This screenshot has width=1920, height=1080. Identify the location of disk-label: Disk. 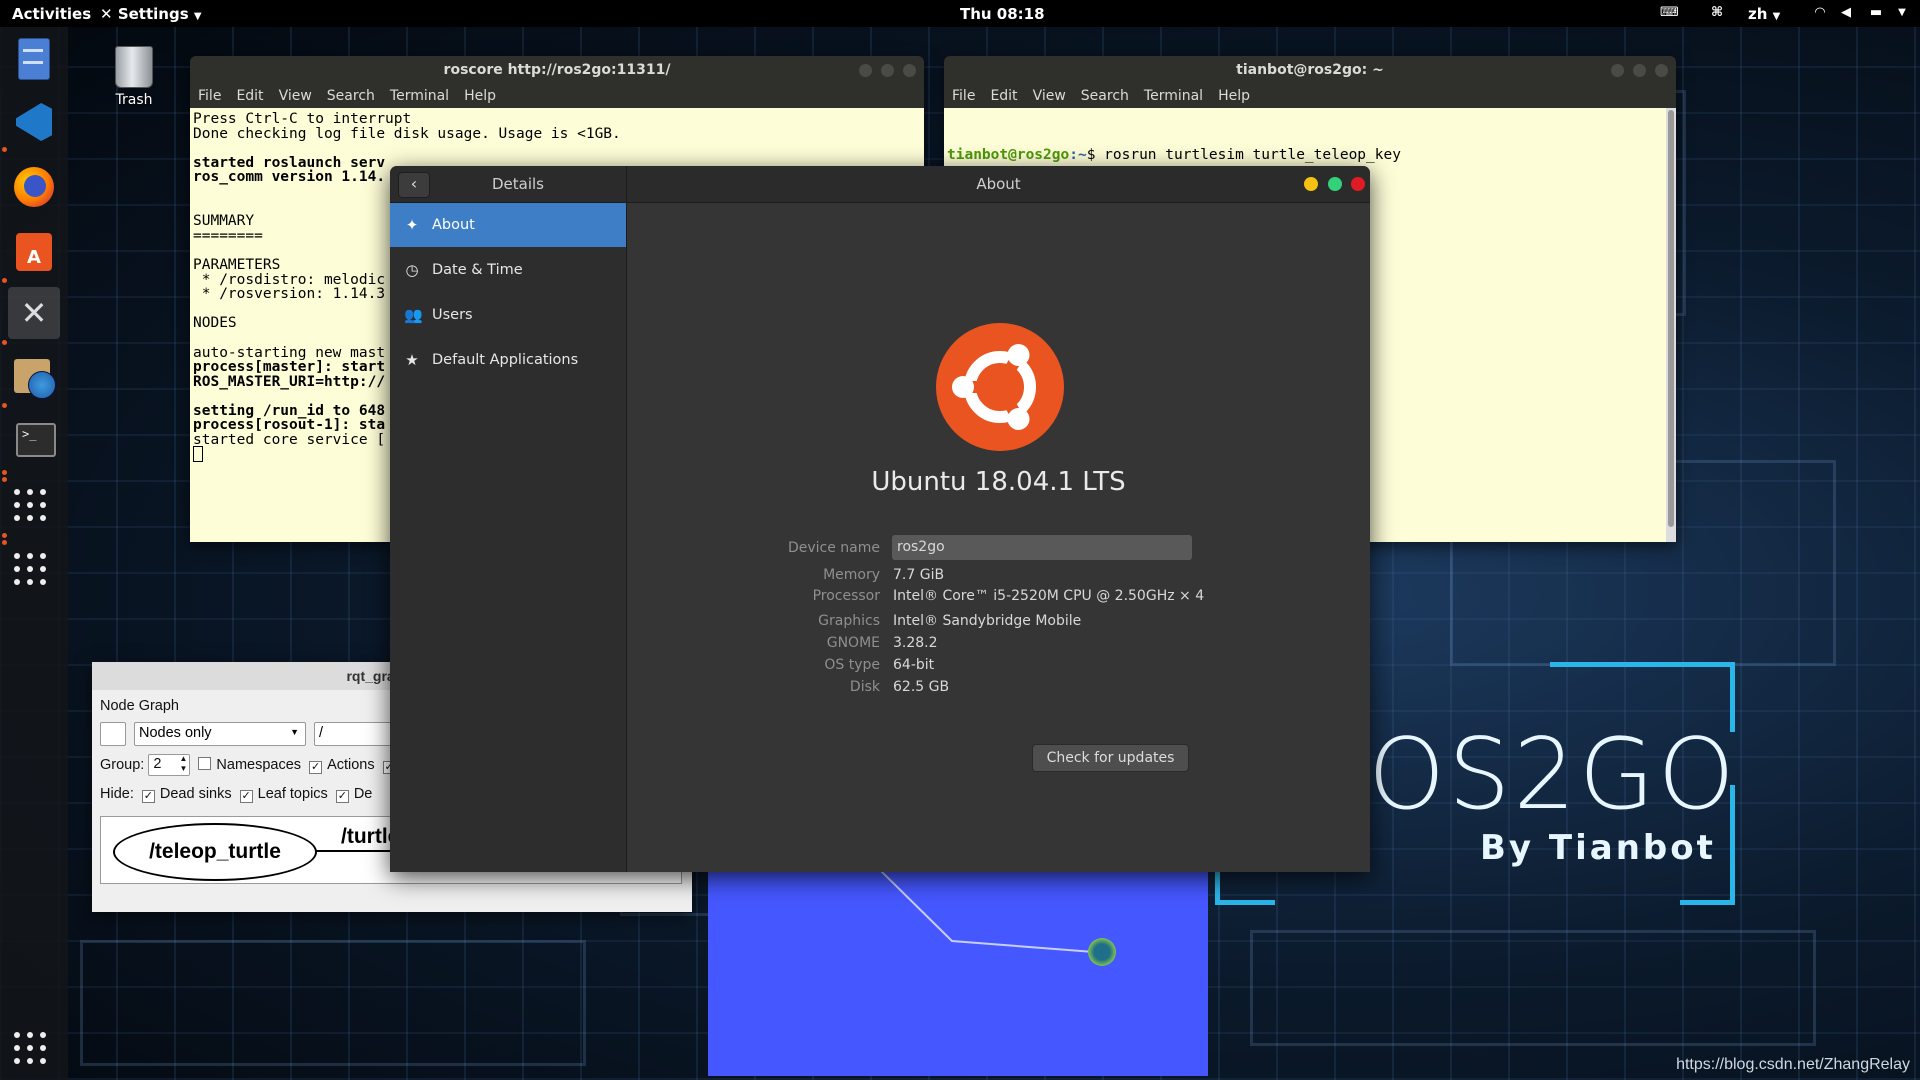
(864, 687).